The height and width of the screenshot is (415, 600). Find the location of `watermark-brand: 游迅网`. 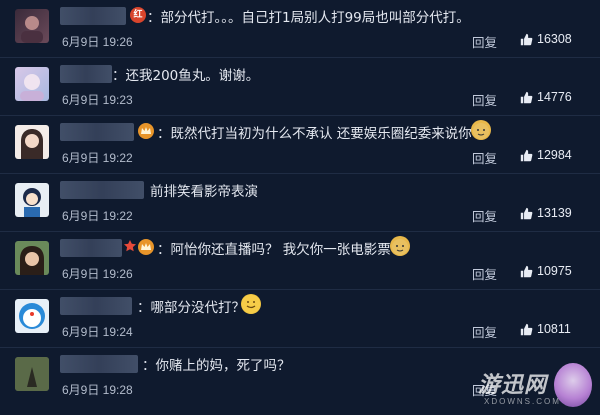

watermark-brand: 游迅网 is located at coordinates (513, 385).